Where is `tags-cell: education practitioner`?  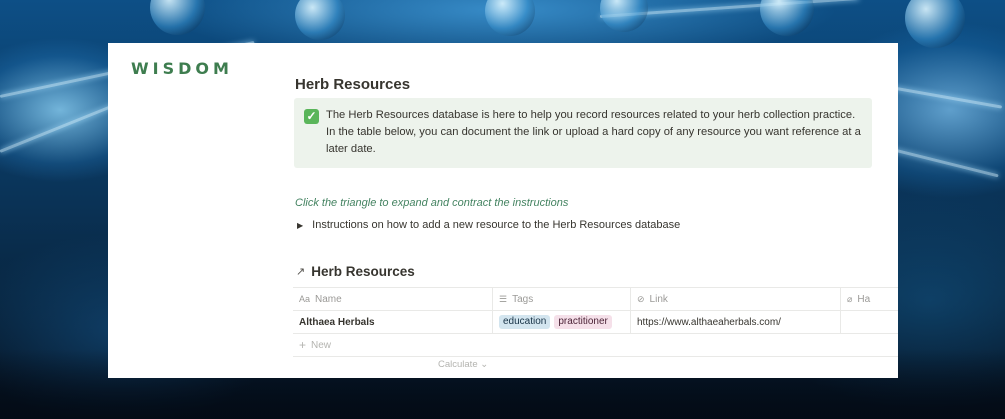 tags-cell: education practitioner is located at coordinates (562, 322).